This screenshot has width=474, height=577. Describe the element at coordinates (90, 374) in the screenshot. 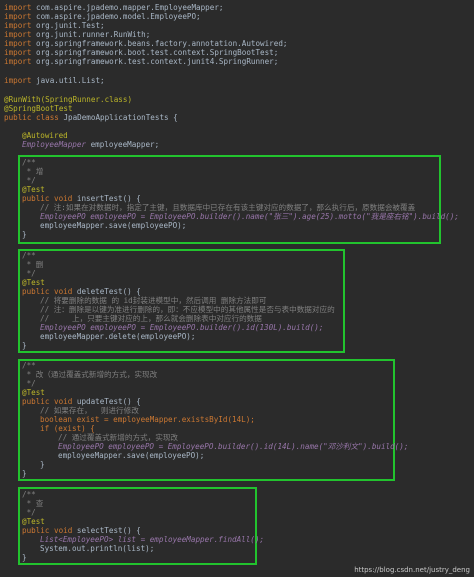

I see `doc-comment: * 改（通过覆盖式新增的方式，实现改` at that location.